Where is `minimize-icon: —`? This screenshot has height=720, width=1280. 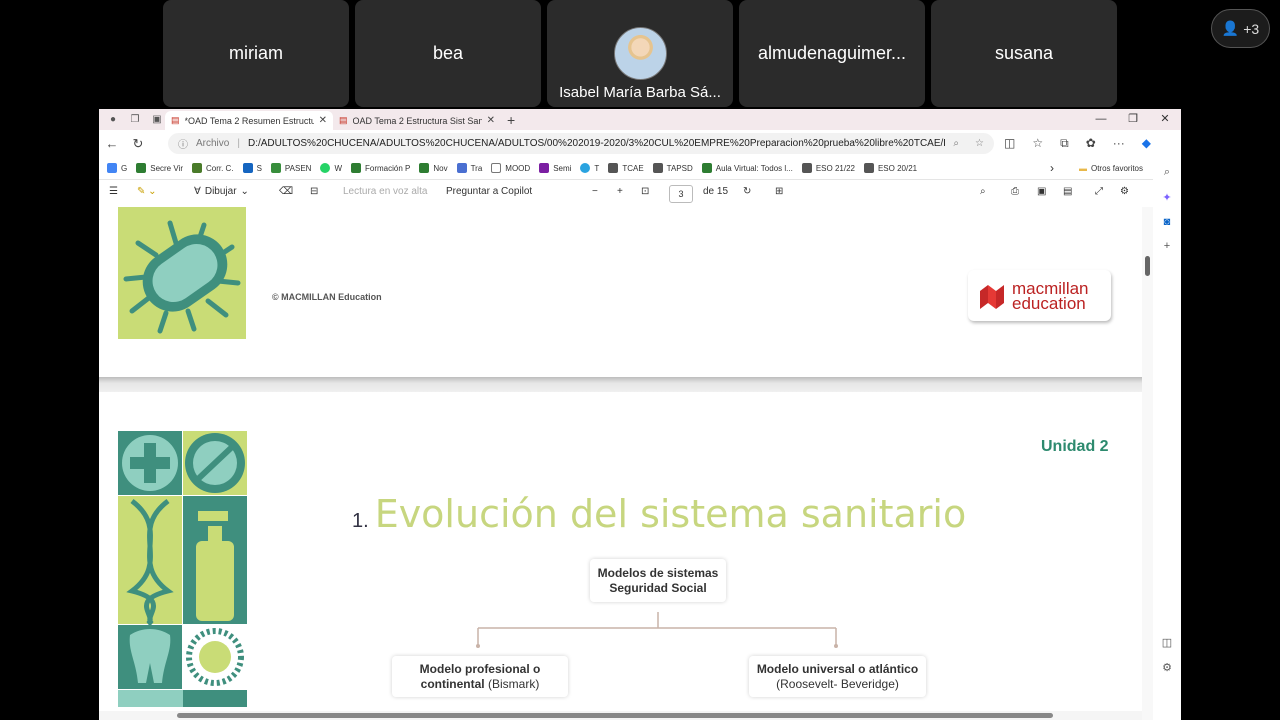 minimize-icon: — is located at coordinates (1101, 119).